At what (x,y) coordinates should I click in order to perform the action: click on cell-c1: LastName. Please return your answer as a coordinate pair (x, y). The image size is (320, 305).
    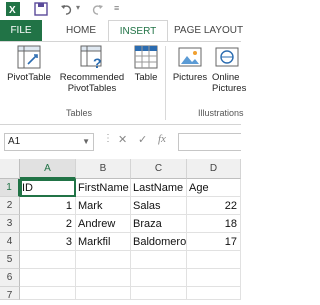
    Looking at the image, I should click on (159, 188).